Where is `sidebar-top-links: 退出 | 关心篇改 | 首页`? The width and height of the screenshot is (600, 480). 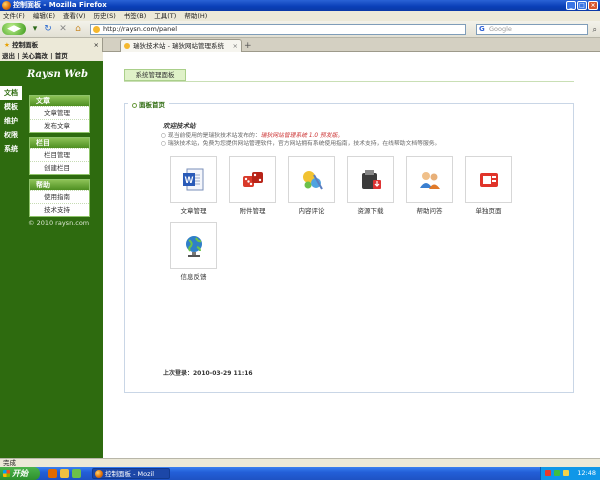 sidebar-top-links: 退出 | 关心篇改 | 首页 is located at coordinates (51, 56).